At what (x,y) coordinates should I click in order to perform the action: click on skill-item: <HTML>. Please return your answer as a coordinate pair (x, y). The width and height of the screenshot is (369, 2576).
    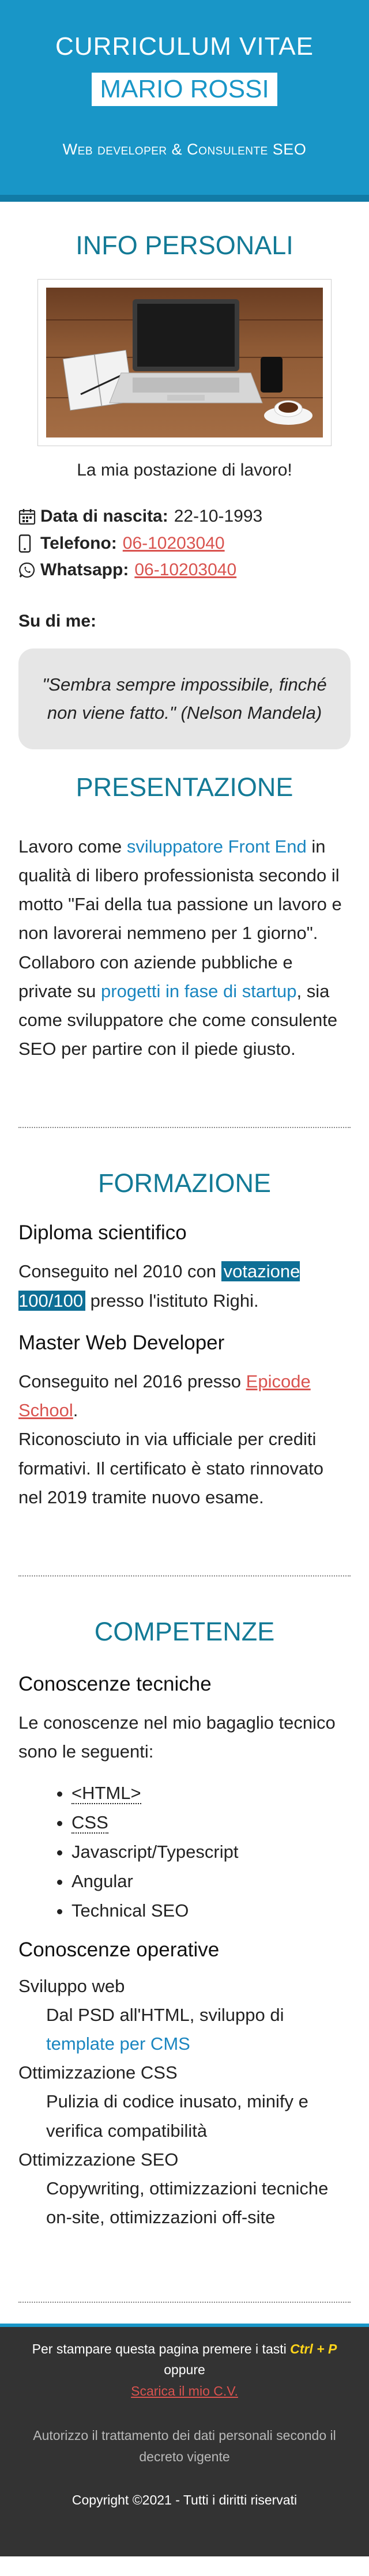
    Looking at the image, I should click on (211, 1793).